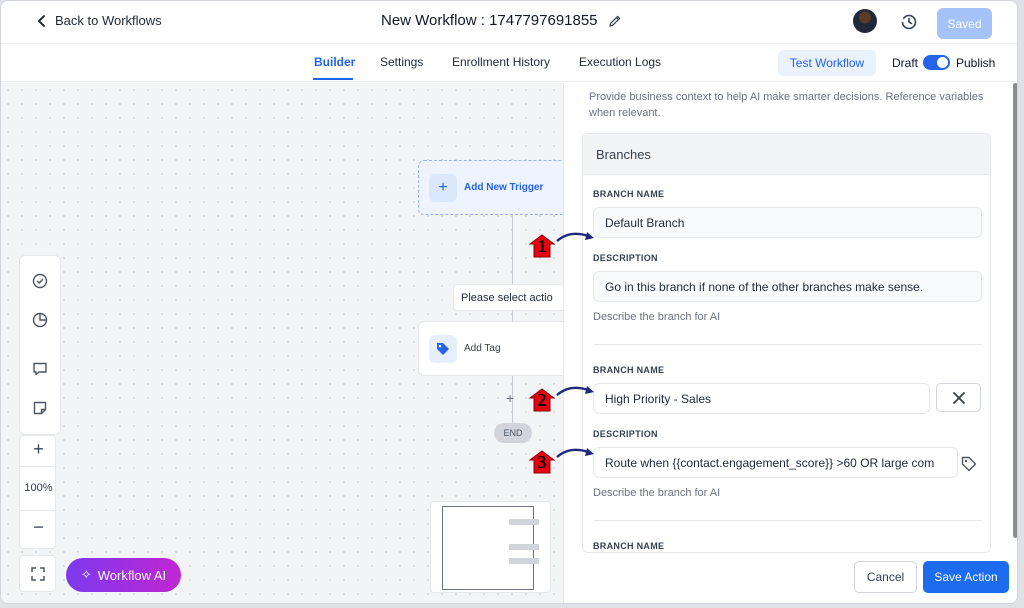  I want to click on avatar, so click(865, 21).